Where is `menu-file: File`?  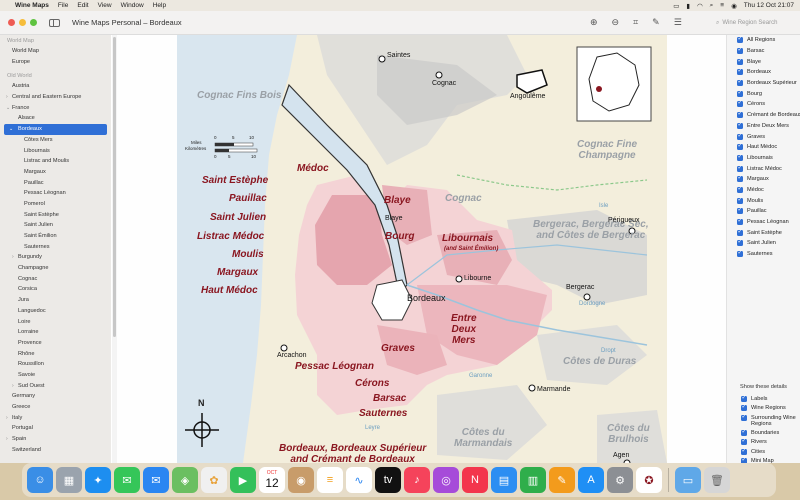
menu-file: File is located at coordinates (63, 5).